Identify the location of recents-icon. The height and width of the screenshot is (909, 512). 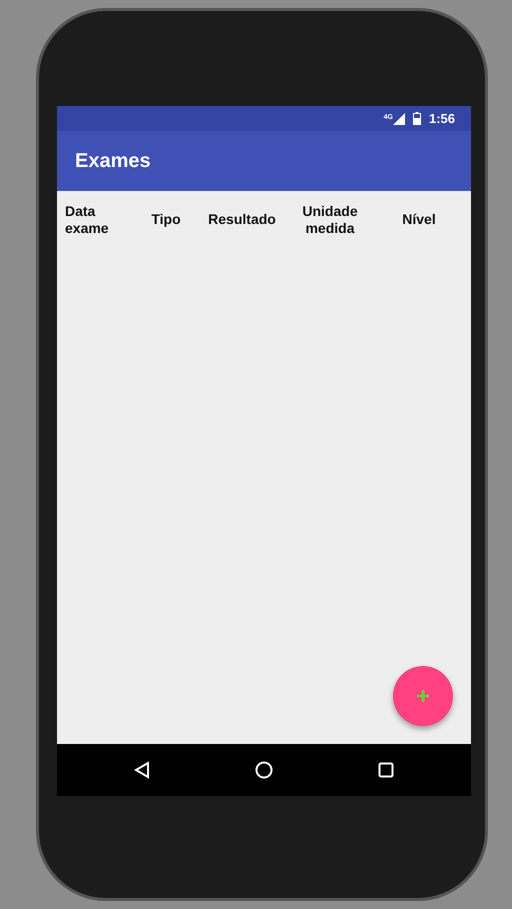
(386, 770).